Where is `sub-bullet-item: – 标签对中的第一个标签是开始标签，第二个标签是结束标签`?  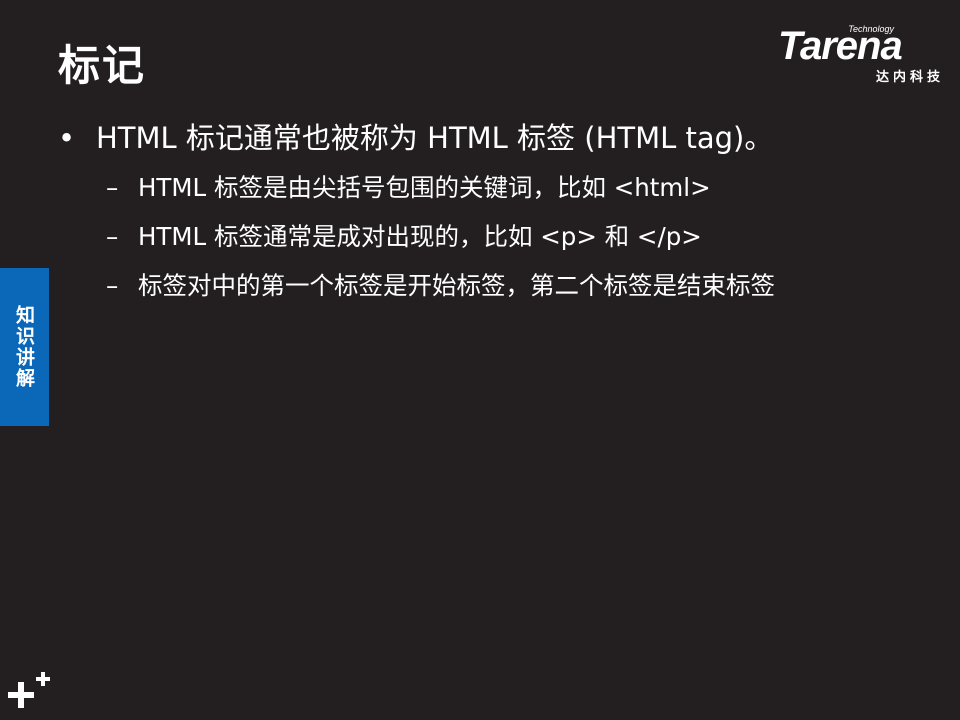 sub-bullet-item: – 标签对中的第一个标签是开始标签，第二个标签是结束标签 is located at coordinates (498, 286).